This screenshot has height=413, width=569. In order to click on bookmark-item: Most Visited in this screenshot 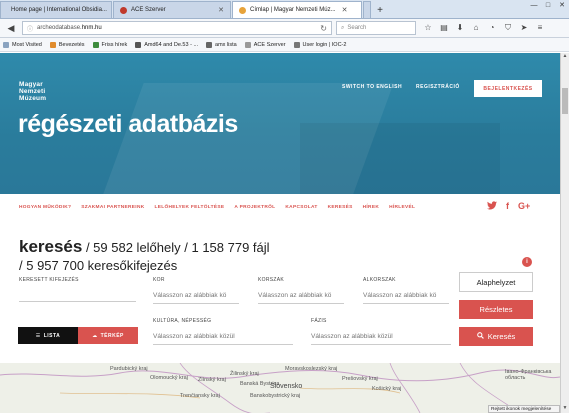, I will do `click(22, 44)`.